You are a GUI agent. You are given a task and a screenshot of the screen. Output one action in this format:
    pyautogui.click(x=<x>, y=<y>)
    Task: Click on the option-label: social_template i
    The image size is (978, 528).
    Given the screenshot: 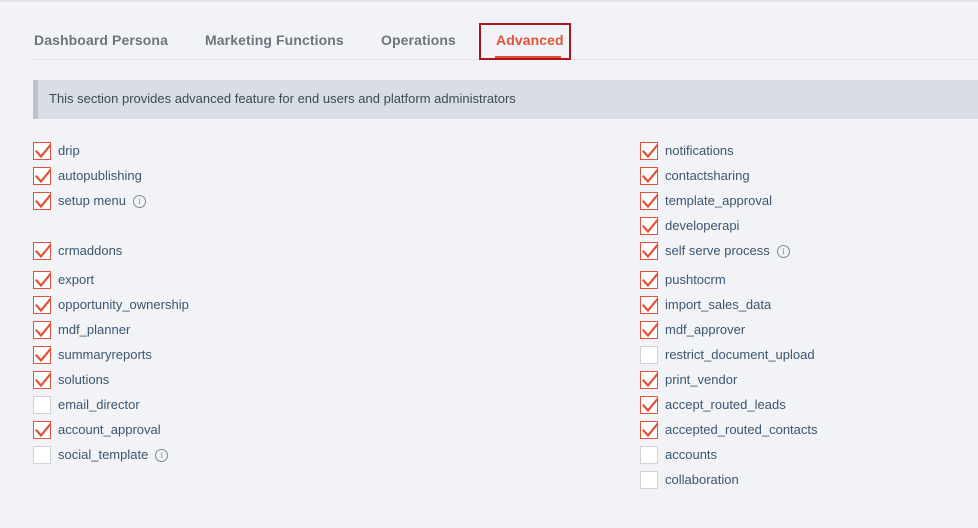 What is the action you would take?
    pyautogui.click(x=113, y=454)
    